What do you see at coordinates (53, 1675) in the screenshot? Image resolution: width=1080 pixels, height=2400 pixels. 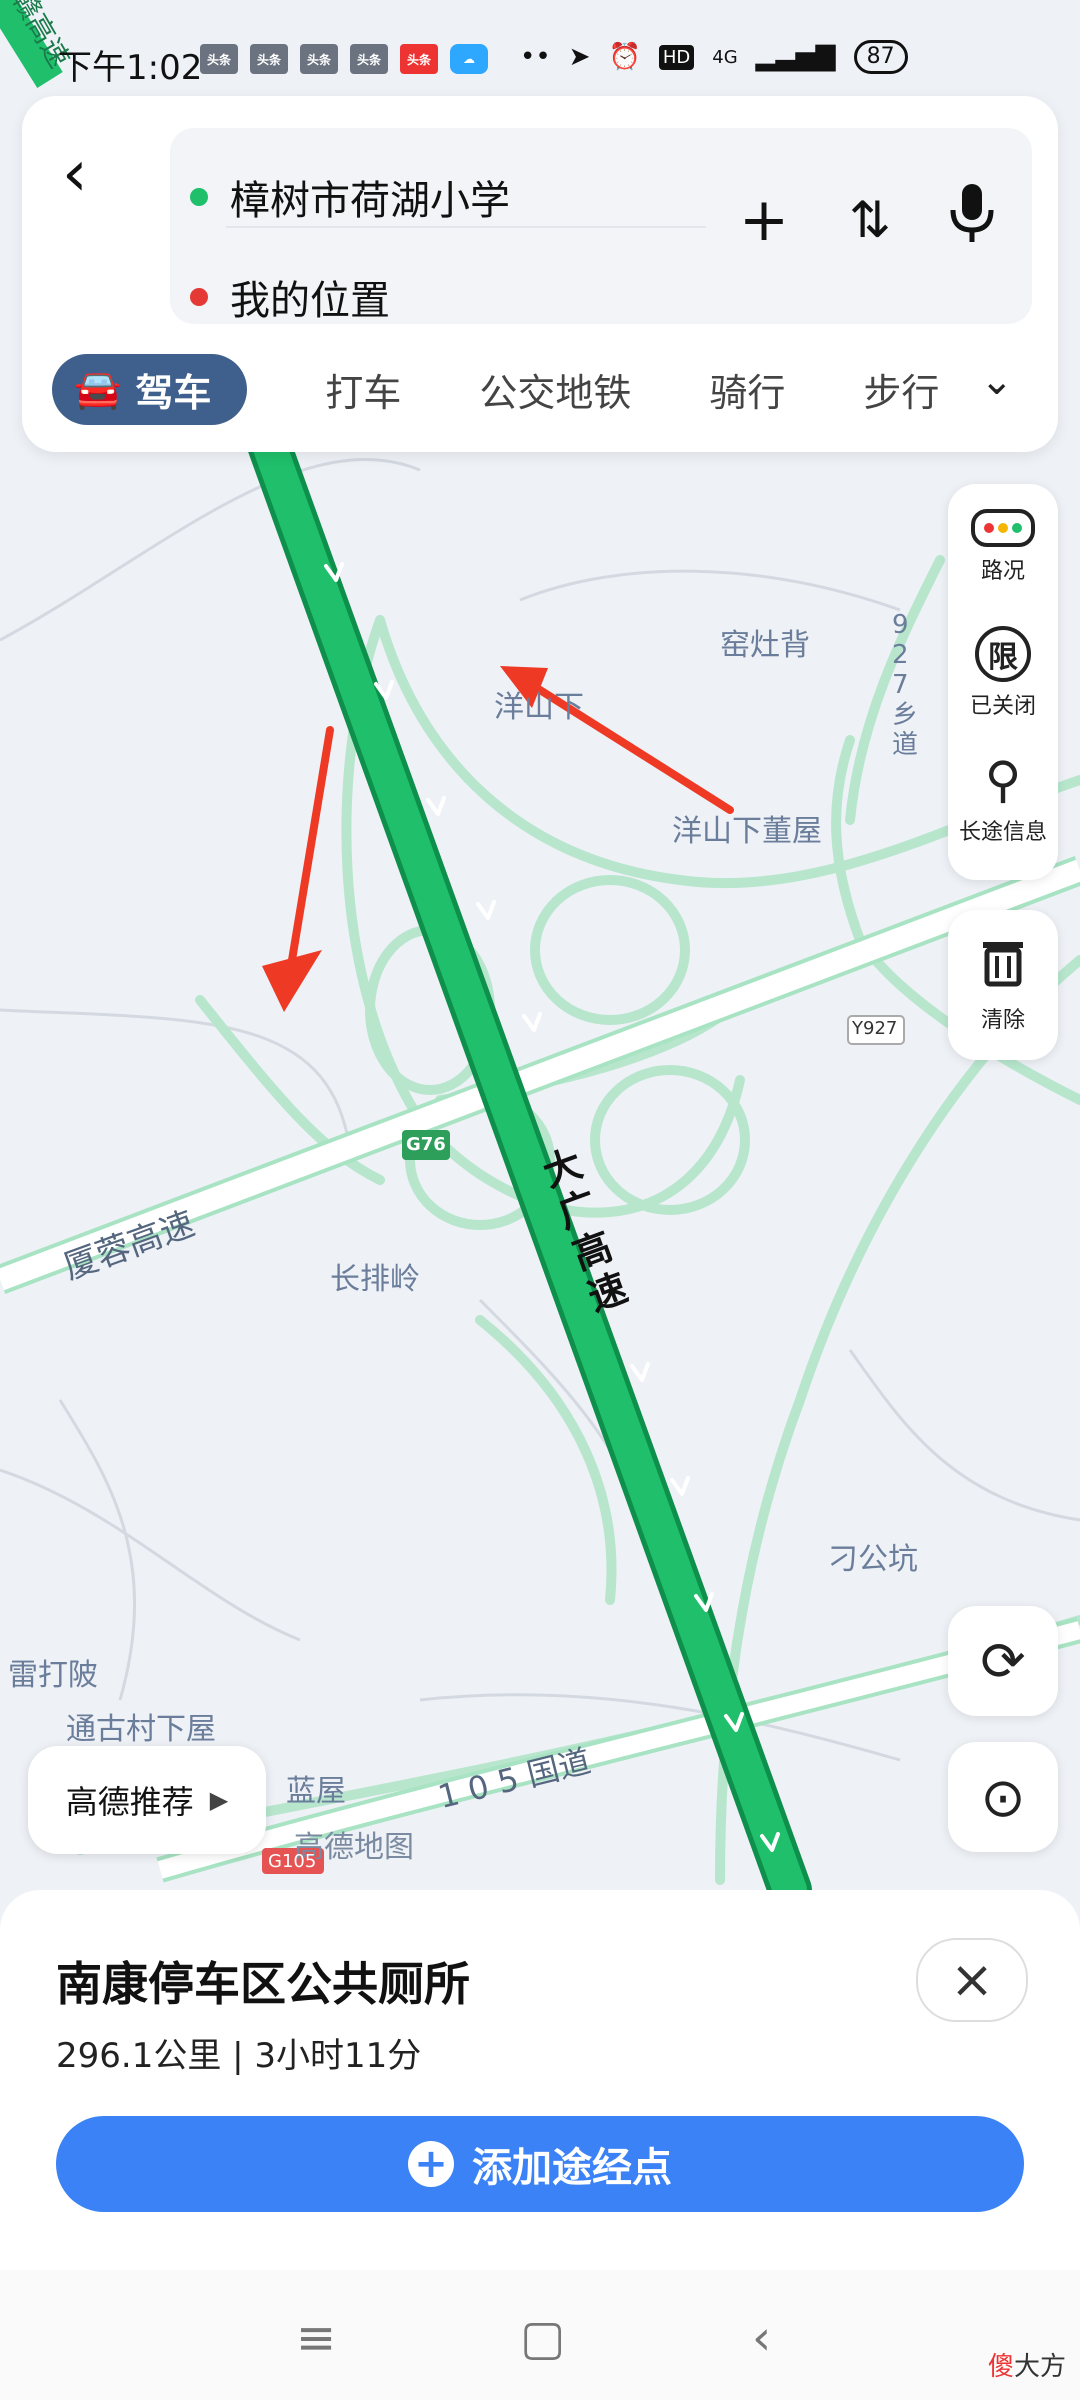 I see `map-label-village: 雷打陂` at bounding box center [53, 1675].